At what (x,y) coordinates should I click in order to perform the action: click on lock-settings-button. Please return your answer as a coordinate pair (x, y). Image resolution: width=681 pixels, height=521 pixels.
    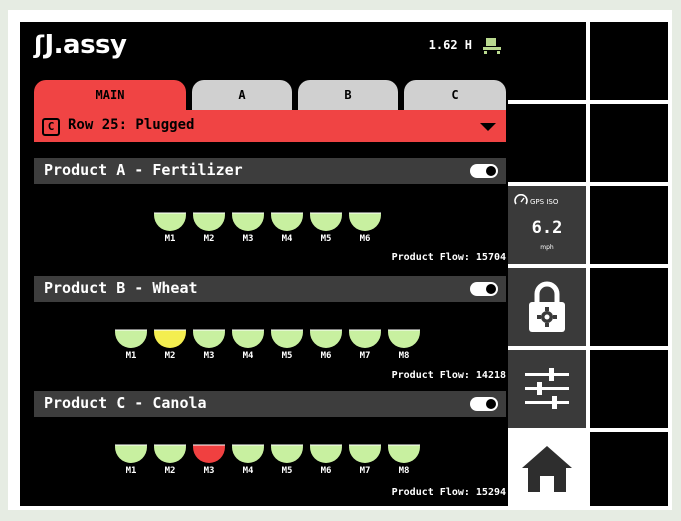
    Looking at the image, I should click on (547, 307).